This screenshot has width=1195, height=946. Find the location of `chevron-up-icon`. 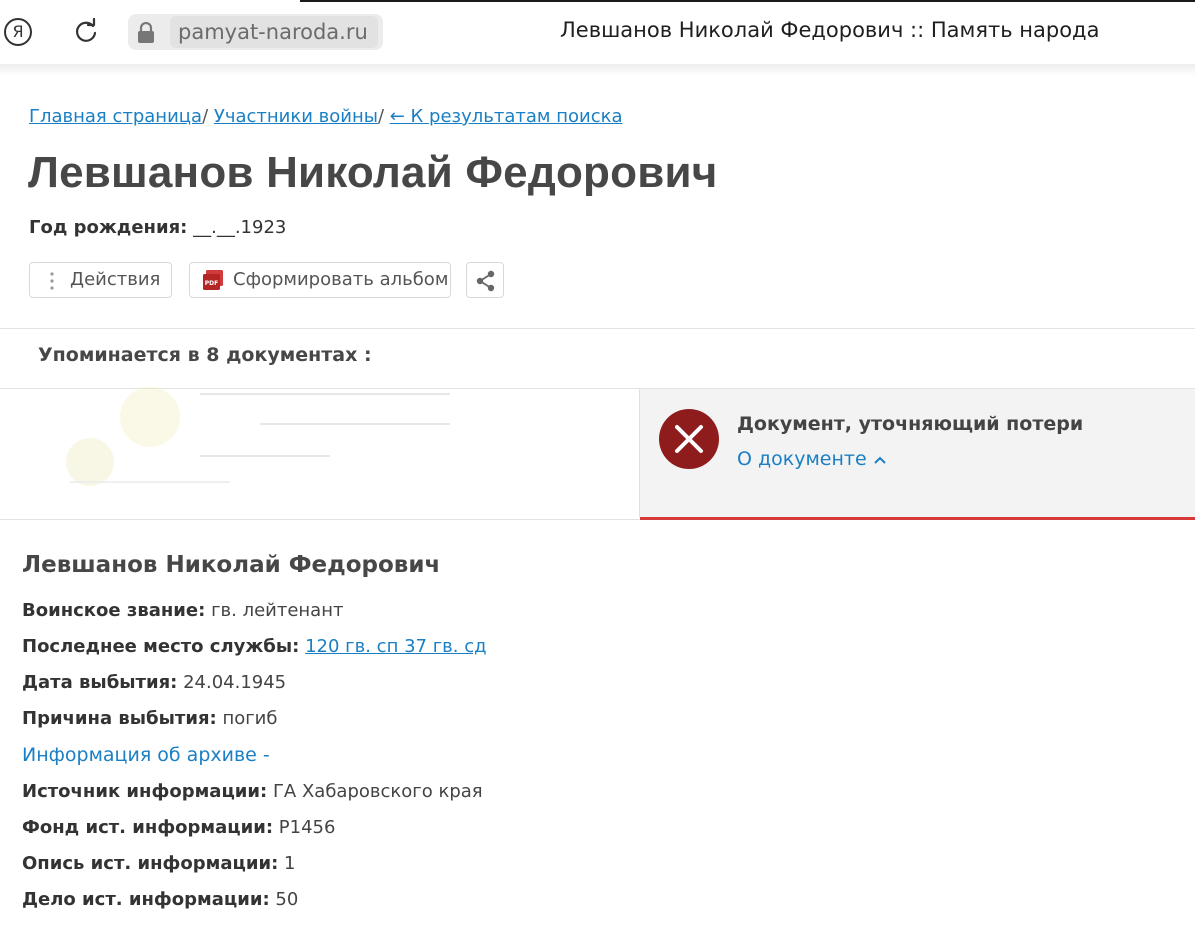

chevron-up-icon is located at coordinates (879, 460).